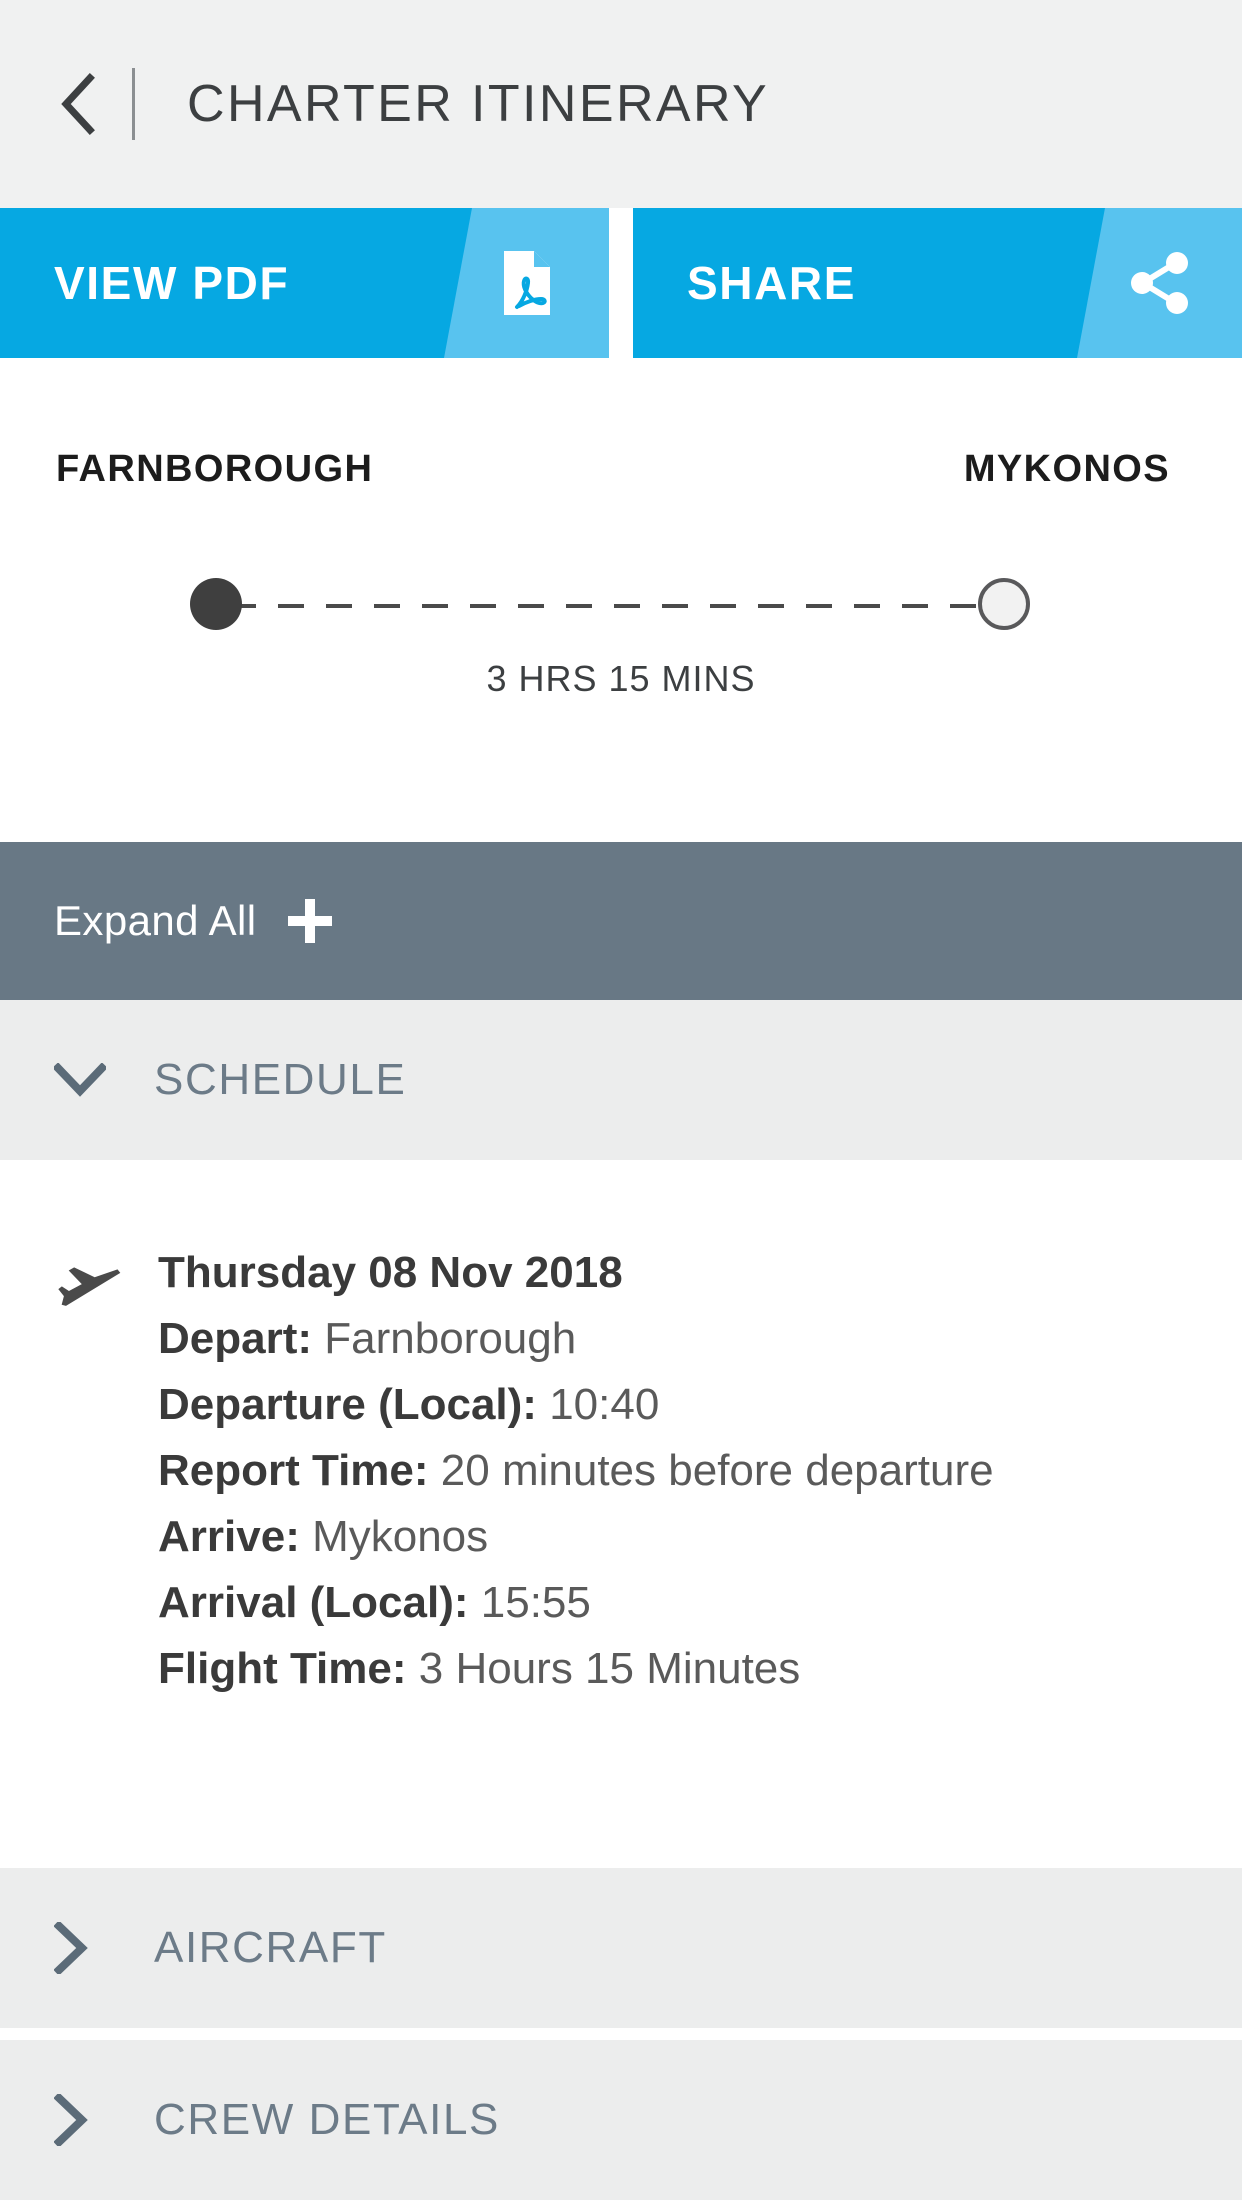 The image size is (1242, 2209). What do you see at coordinates (604, 1404) in the screenshot?
I see `departure-local-value: 10:40` at bounding box center [604, 1404].